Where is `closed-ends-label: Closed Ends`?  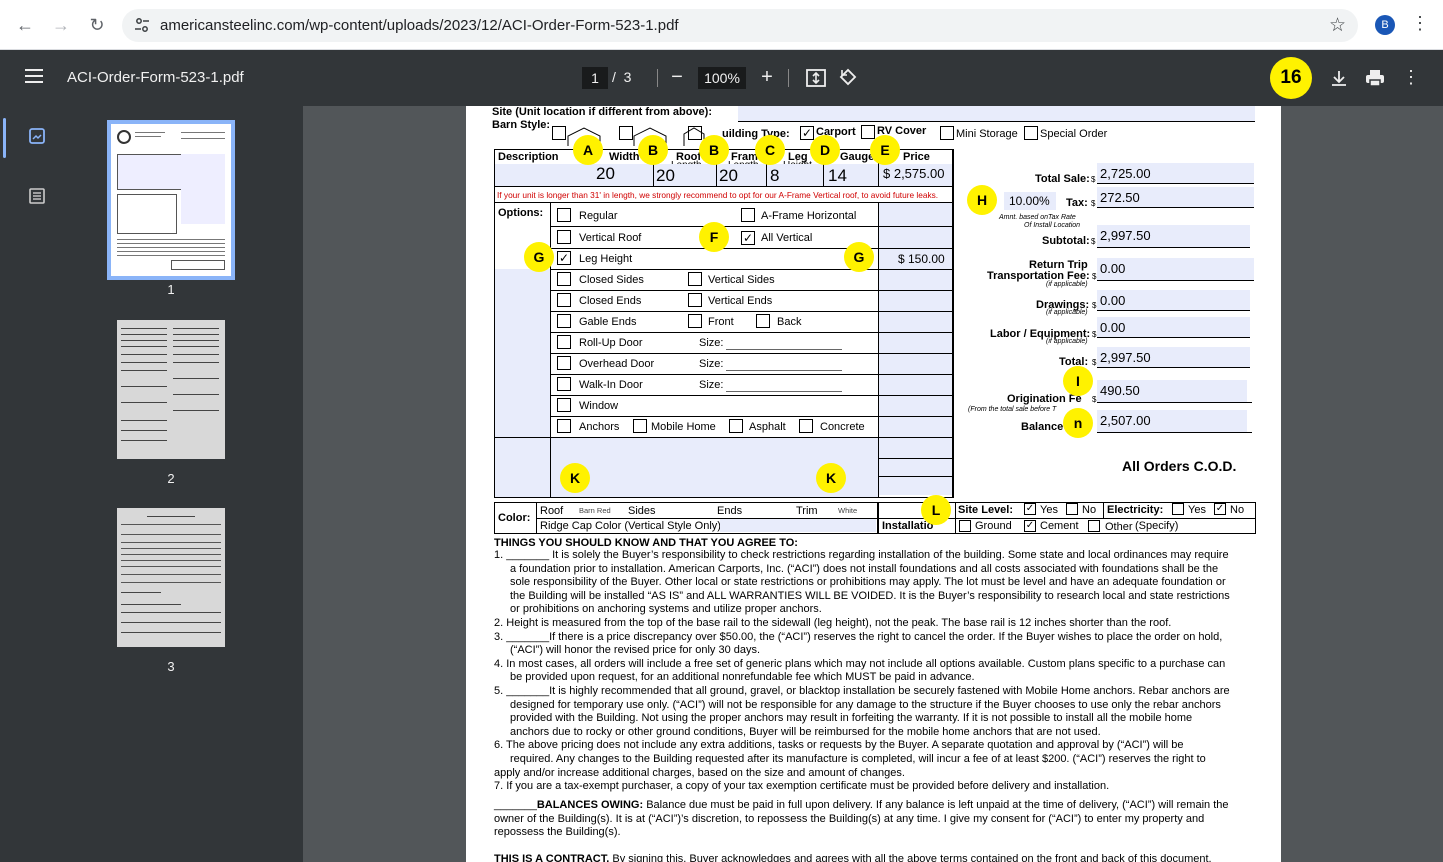
closed-ends-label: Closed Ends is located at coordinates (610, 301).